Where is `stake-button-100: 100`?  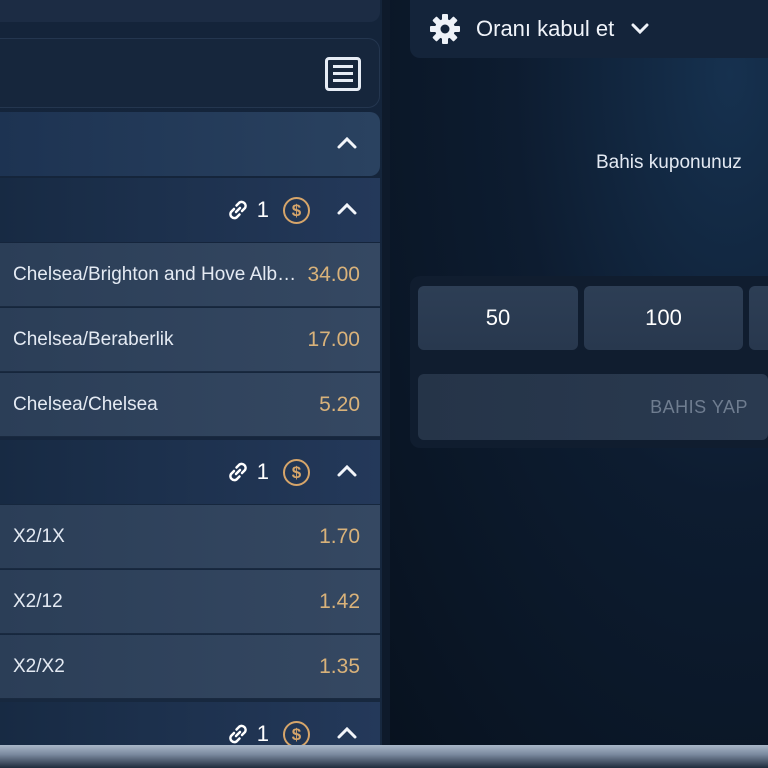 stake-button-100: 100 is located at coordinates (663, 318).